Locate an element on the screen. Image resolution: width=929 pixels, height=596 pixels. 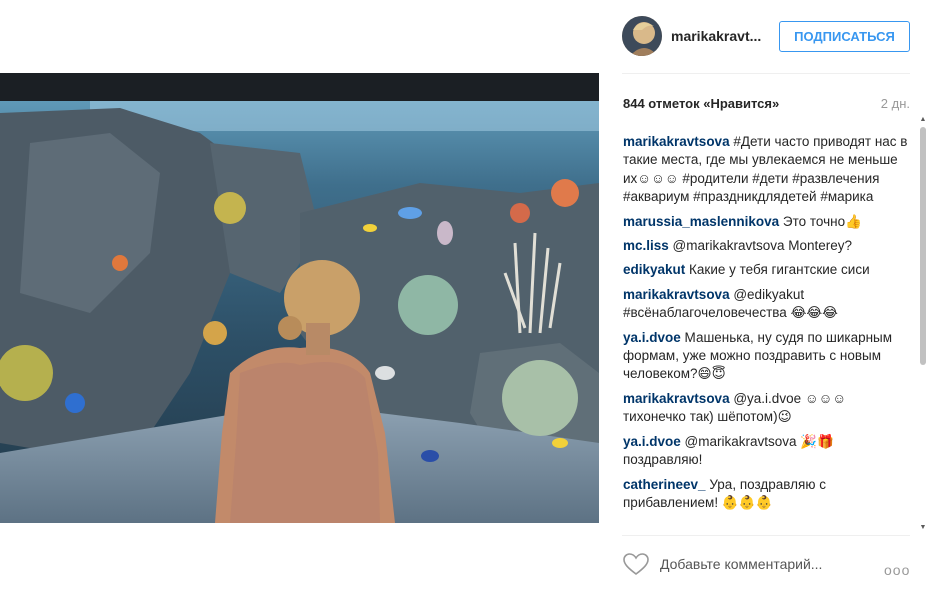
comment-text: Это точно👍 is located at coordinates (822, 221).